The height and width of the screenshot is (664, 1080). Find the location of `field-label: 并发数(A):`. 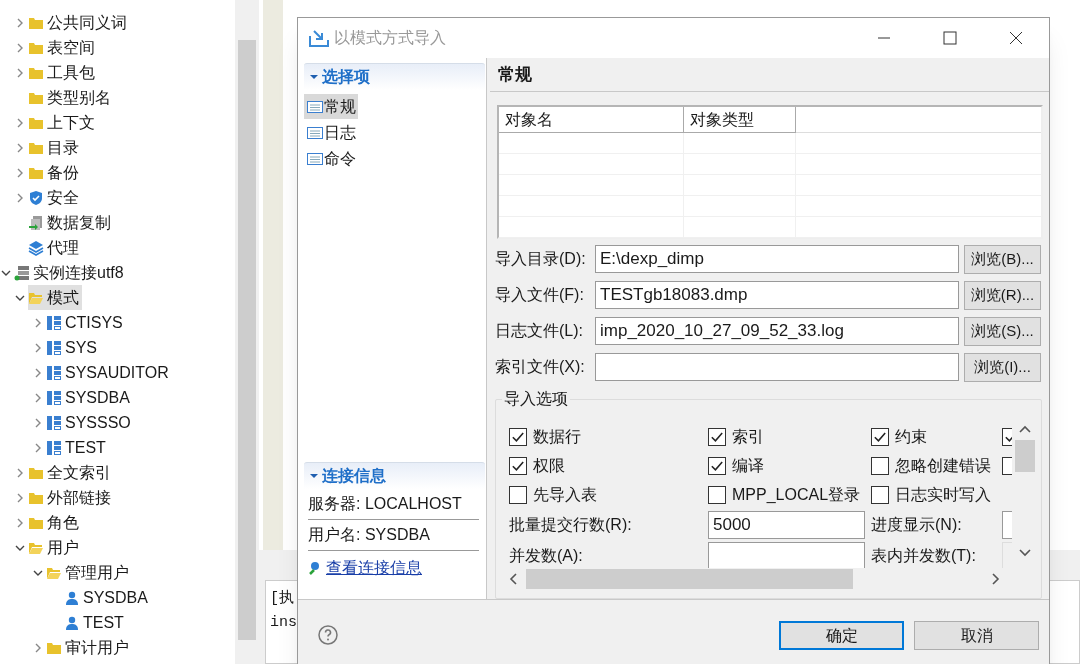

field-label: 并发数(A): is located at coordinates (546, 556).